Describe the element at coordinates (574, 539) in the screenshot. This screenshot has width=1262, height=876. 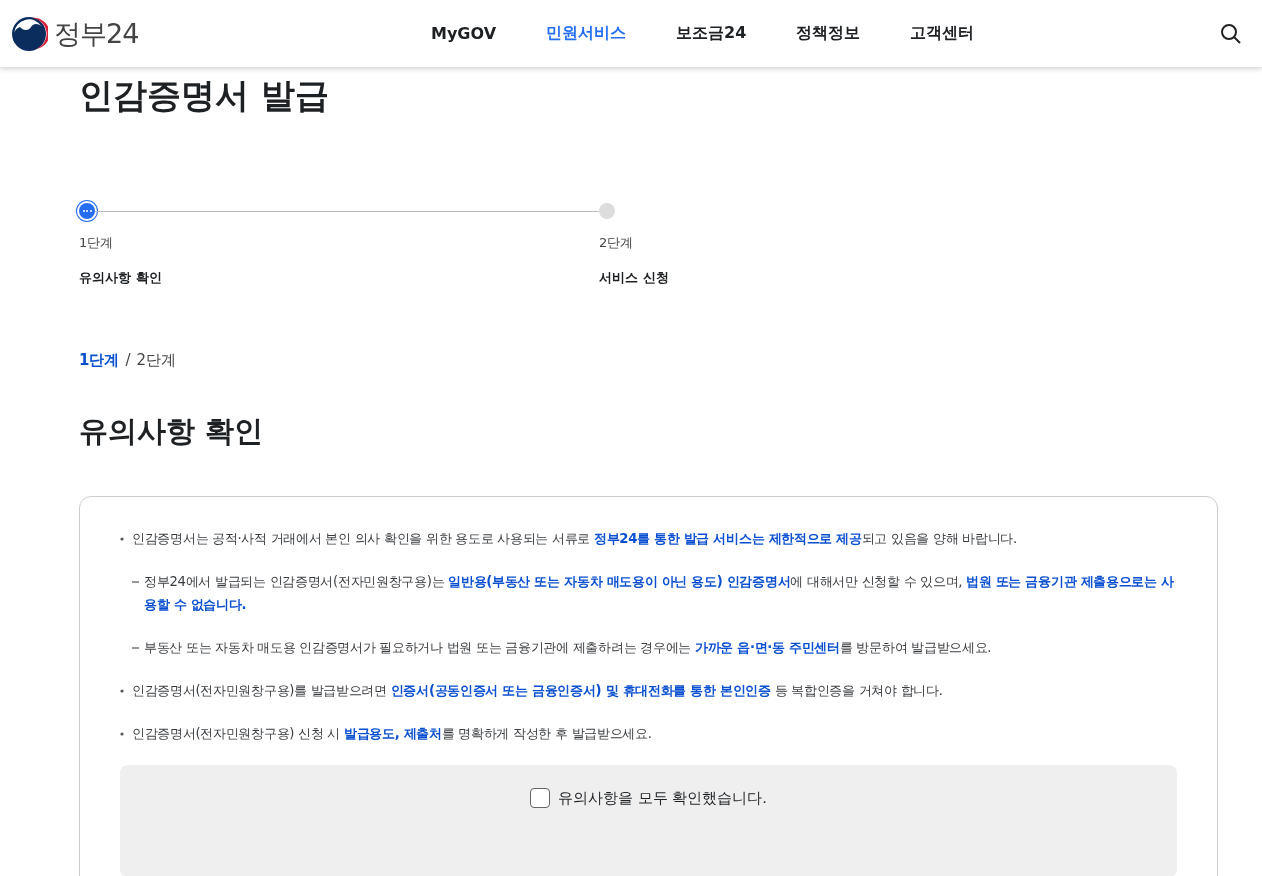
I see `notice-text: 인감증명서는 공적·사적 거래에서 본인 의사 확인을 위한 용도로 사용되는 서류로 정부24를 통한 발급 서비스는 제한적으로 제공되고 있음을 양해 바랍니다.` at that location.